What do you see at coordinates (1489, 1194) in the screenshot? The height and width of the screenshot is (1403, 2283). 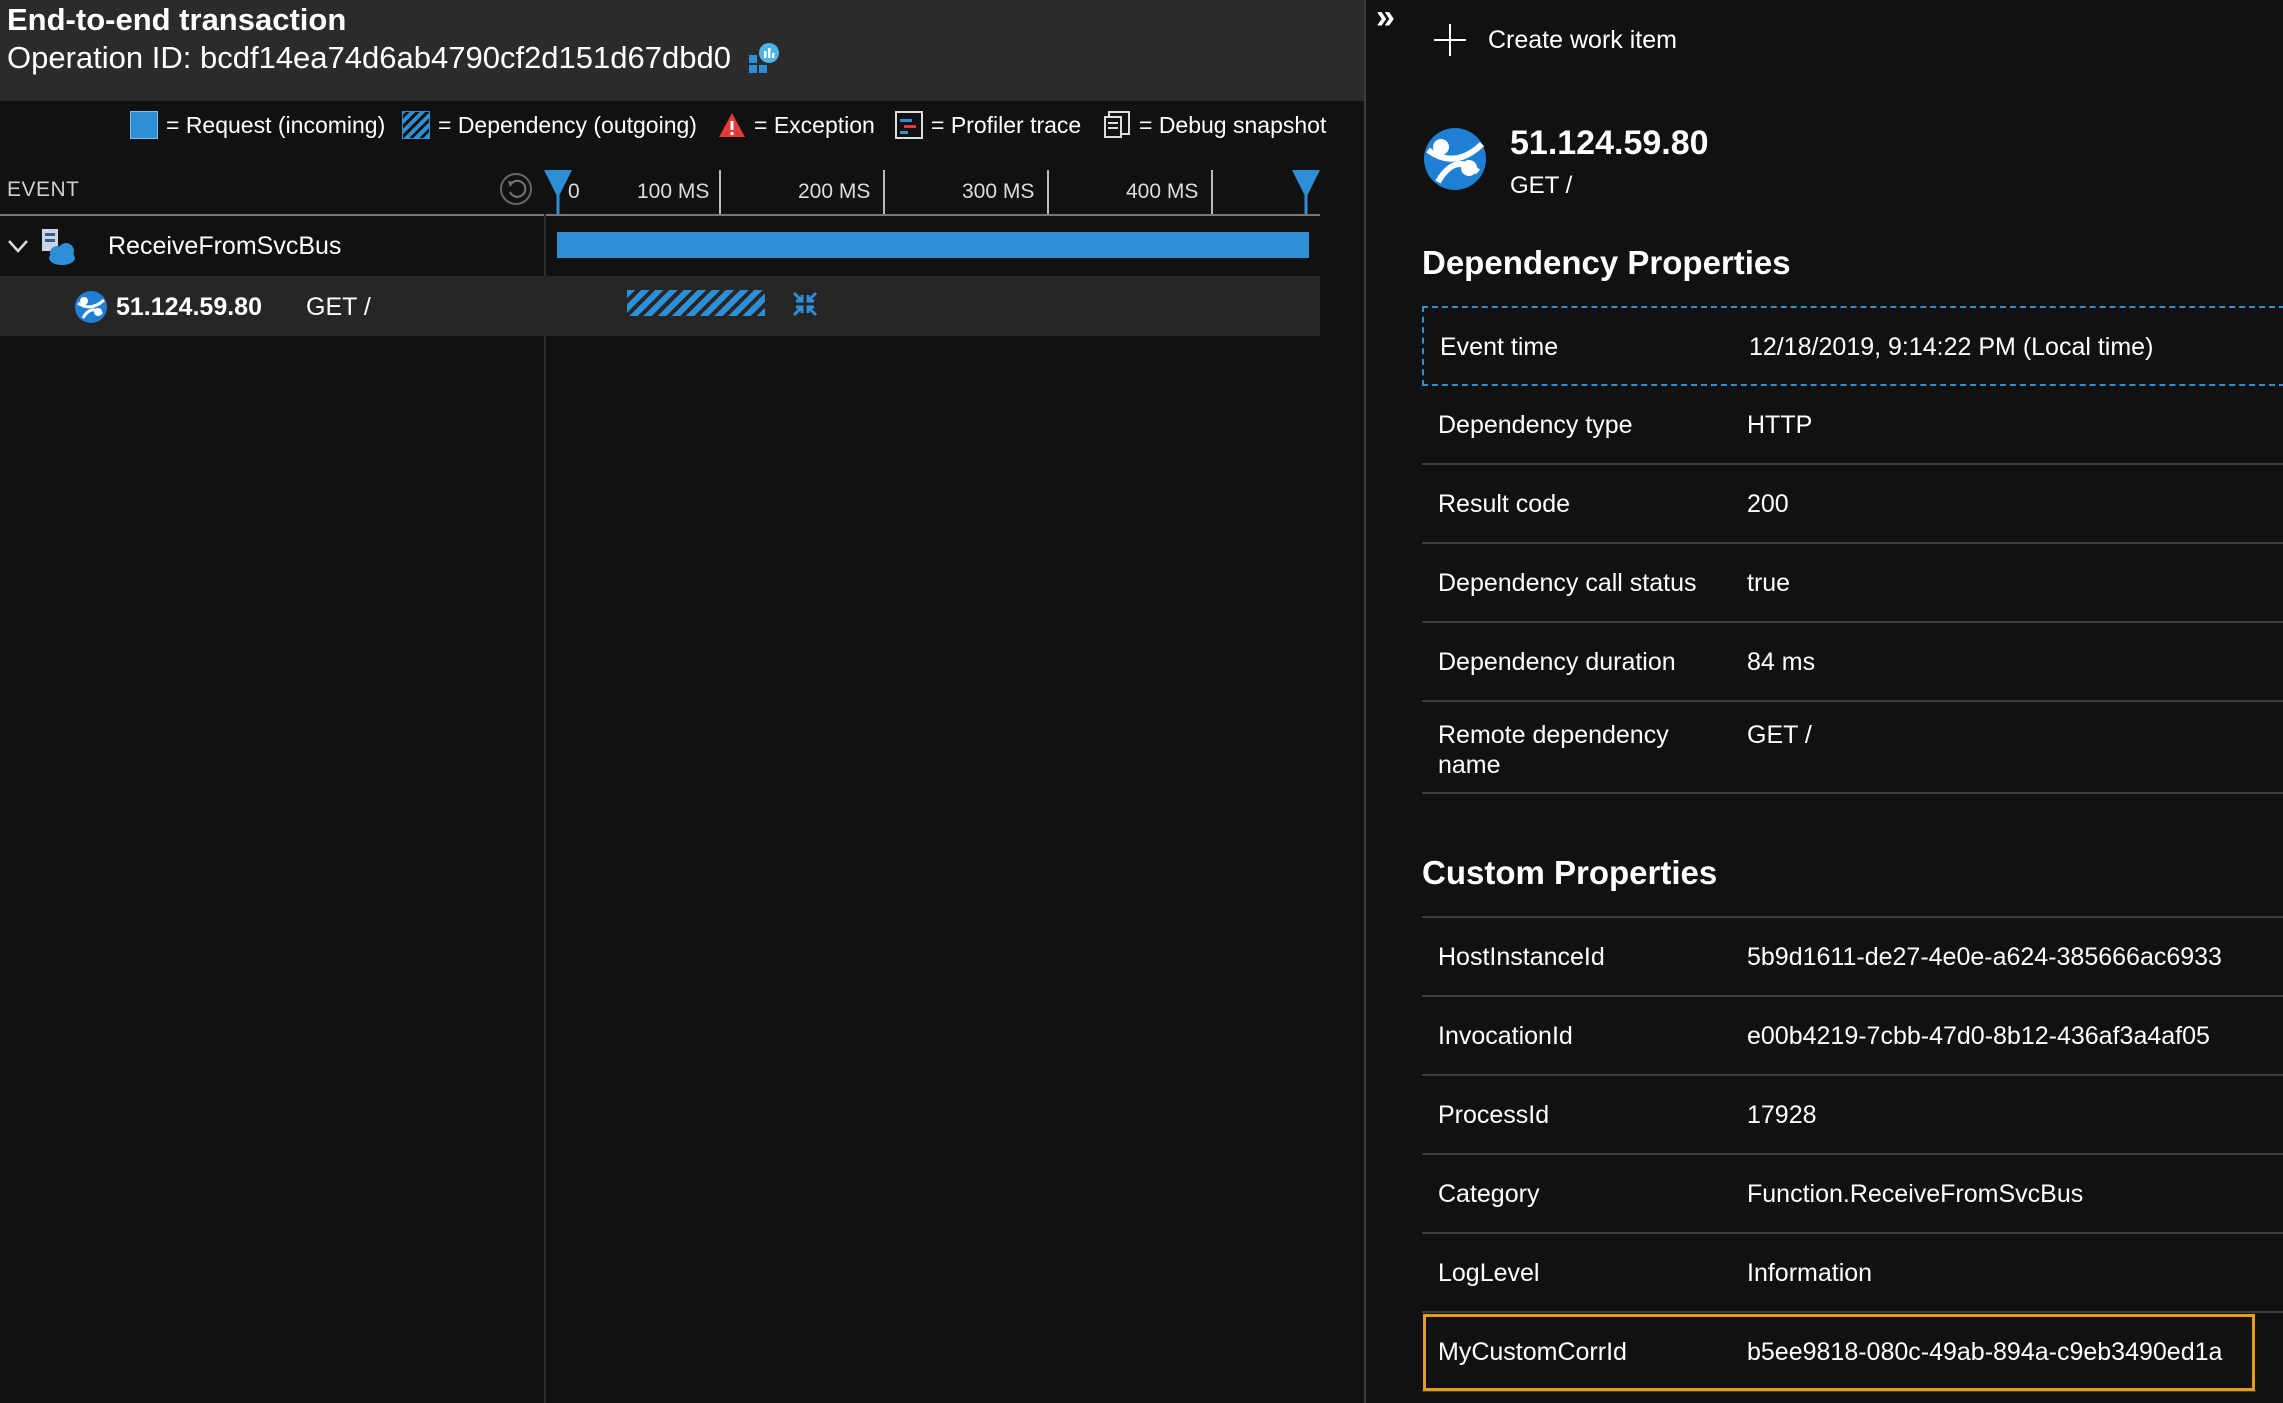 I see `property-key: Category` at bounding box center [1489, 1194].